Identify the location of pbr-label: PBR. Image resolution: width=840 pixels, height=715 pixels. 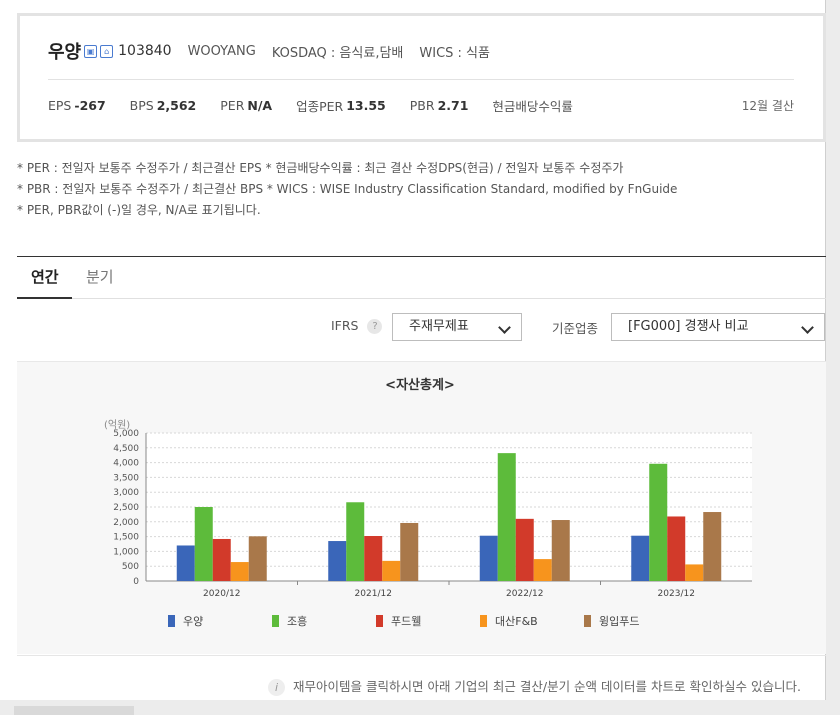
(422, 105).